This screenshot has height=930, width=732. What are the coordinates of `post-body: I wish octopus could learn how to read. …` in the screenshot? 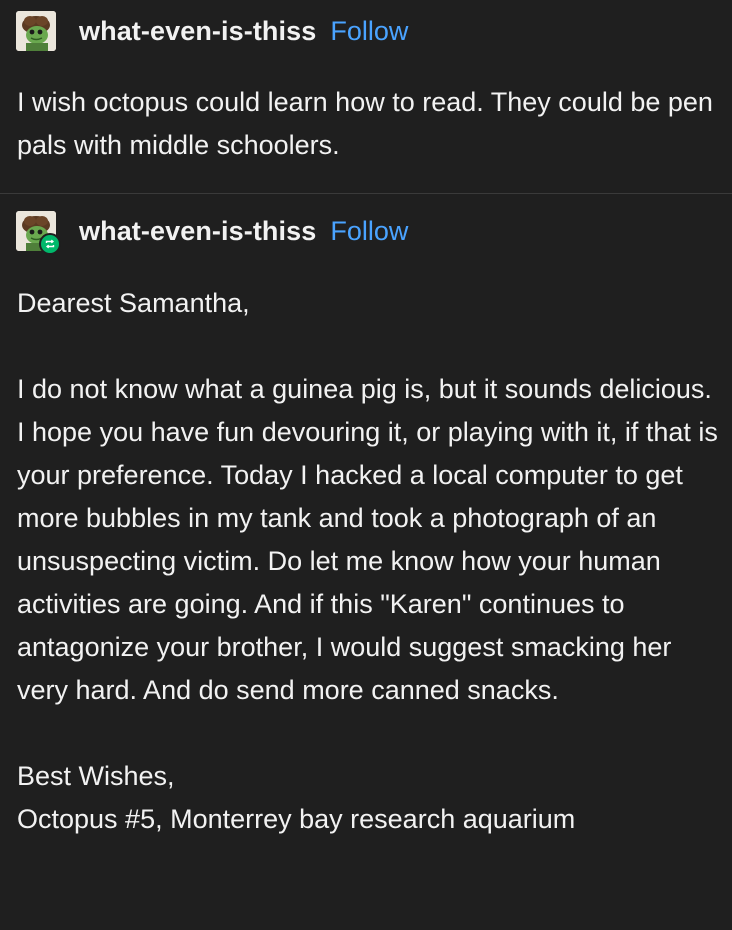 It's located at (367, 124).